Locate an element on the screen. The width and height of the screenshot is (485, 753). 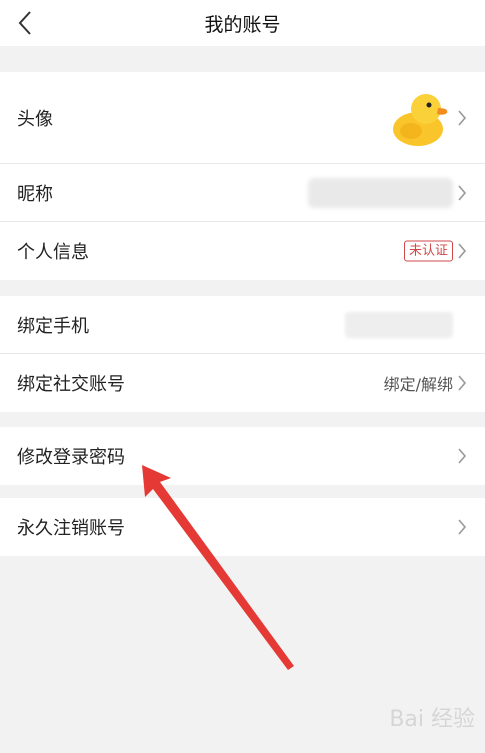
security-group: 修改登录密码 is located at coordinates (242, 456).